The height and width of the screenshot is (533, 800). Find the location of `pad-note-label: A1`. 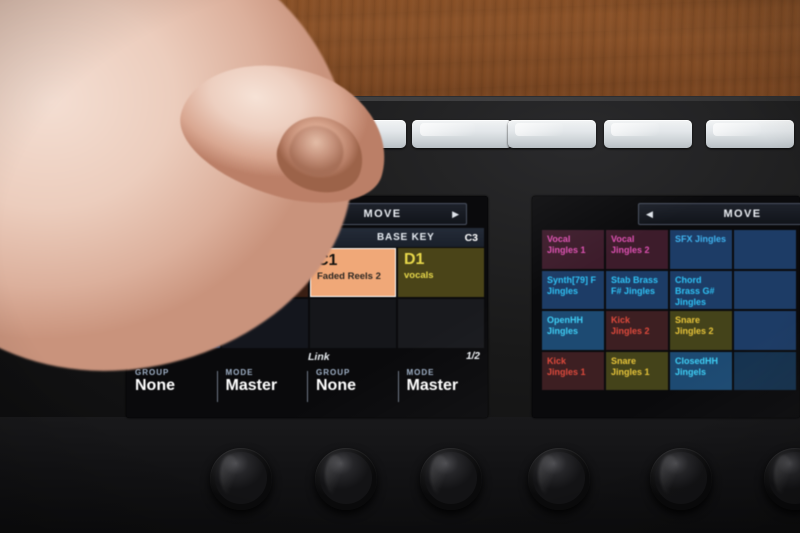

pad-note-label: A1 is located at coordinates (150, 259).